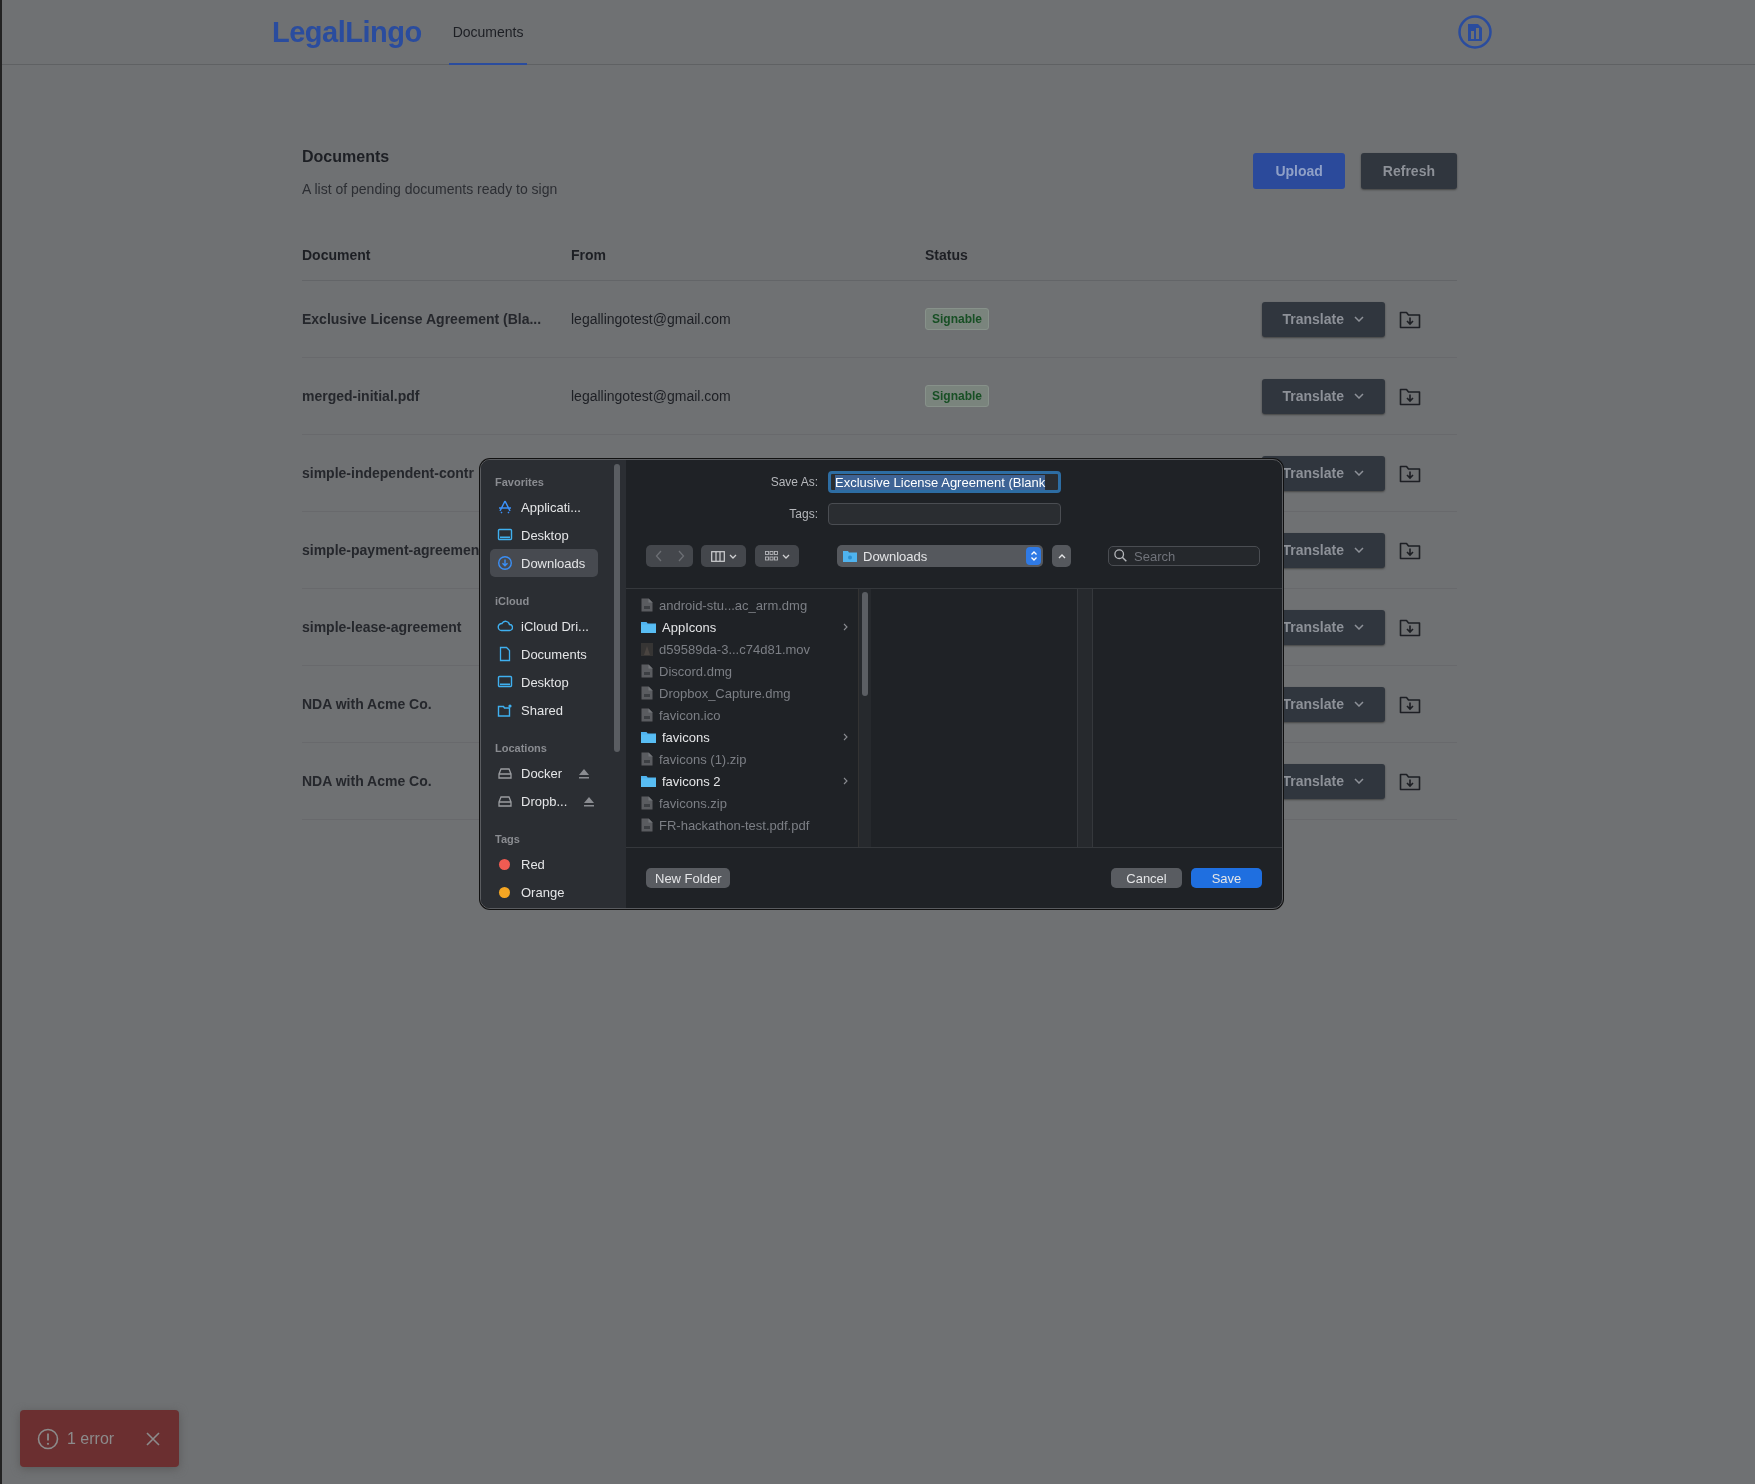 The height and width of the screenshot is (1484, 1755). Describe the element at coordinates (1299, 171) in the screenshot. I see `upload-button: Upload` at that location.